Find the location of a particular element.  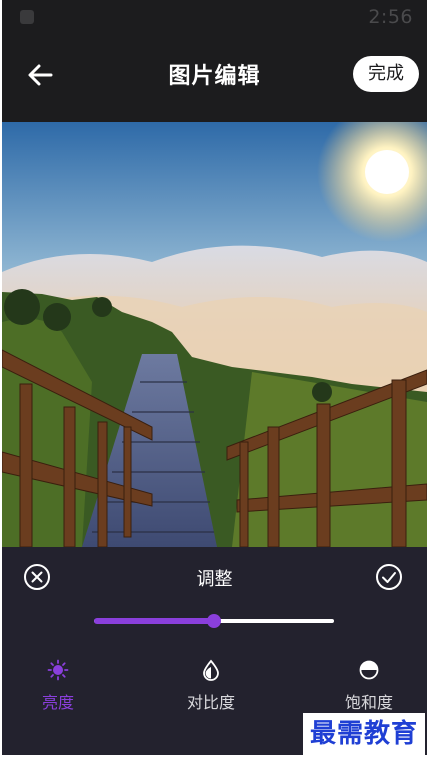

status-bar: 2:56 is located at coordinates (214, 17).